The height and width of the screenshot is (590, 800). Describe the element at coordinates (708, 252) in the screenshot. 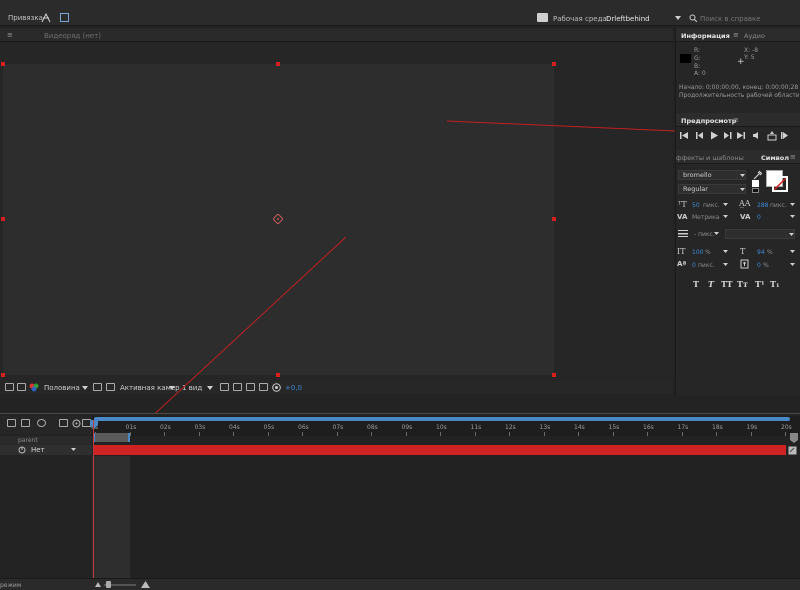

I see `vertical-scale-unit: %` at that location.